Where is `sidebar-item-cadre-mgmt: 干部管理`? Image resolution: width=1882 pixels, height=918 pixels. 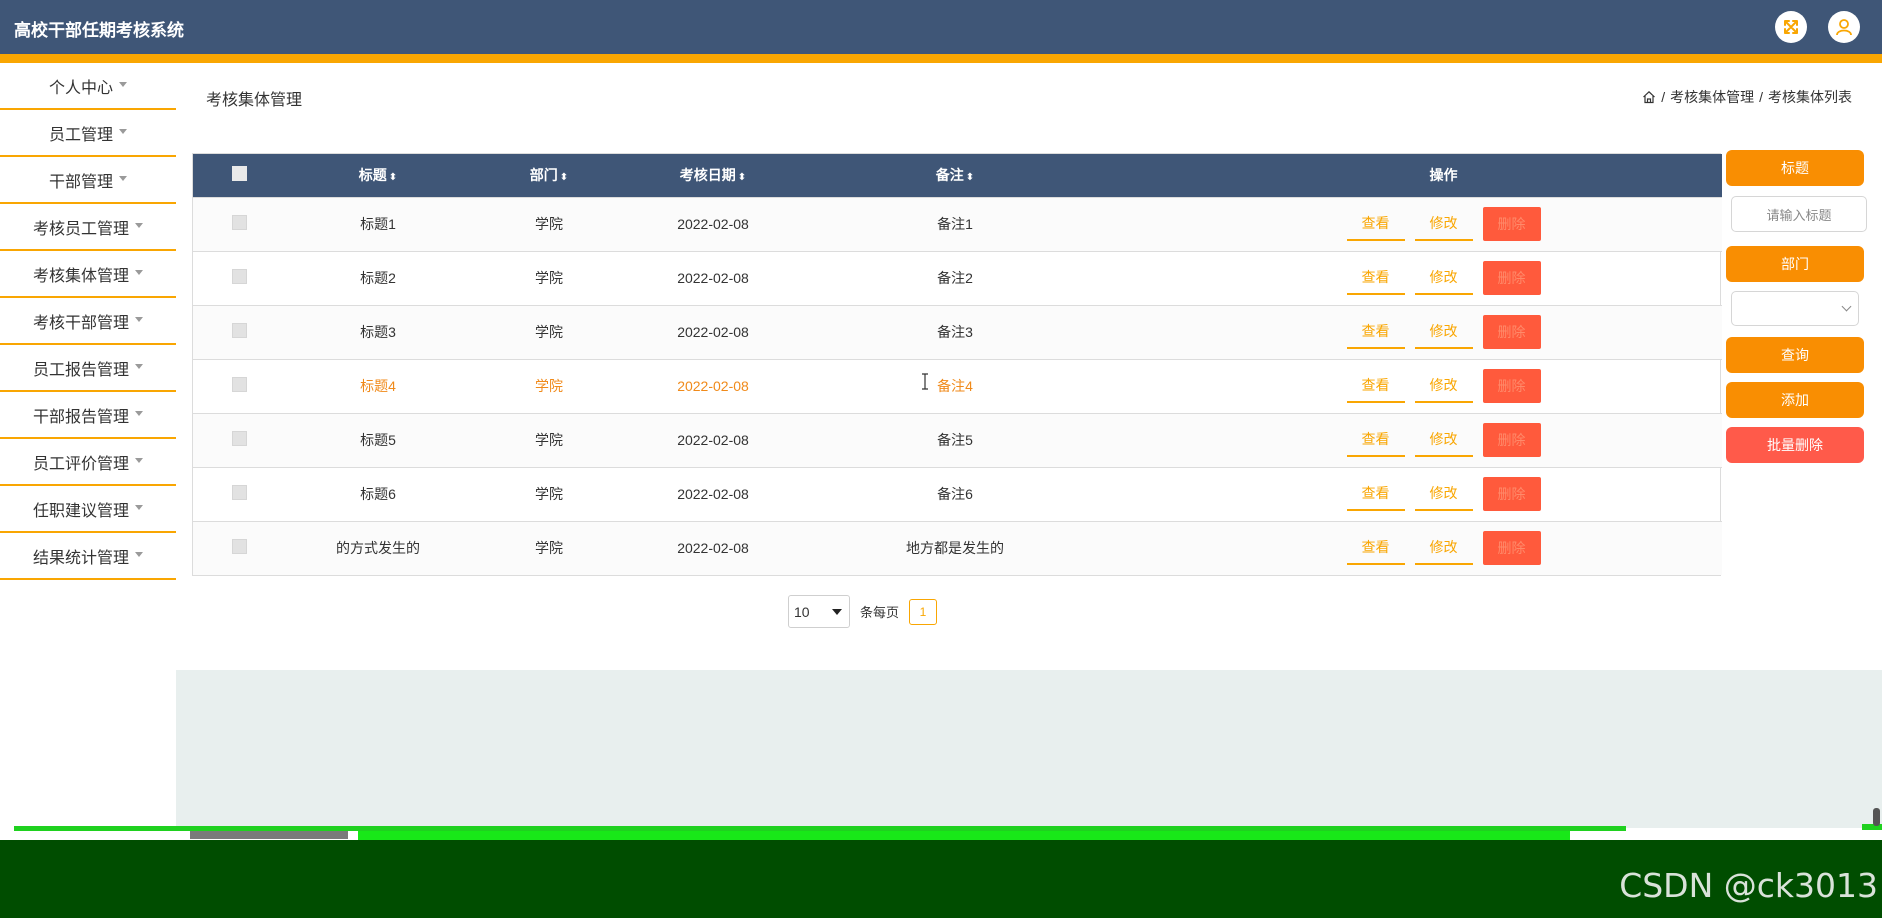 sidebar-item-cadre-mgmt: 干部管理 is located at coordinates (88, 180).